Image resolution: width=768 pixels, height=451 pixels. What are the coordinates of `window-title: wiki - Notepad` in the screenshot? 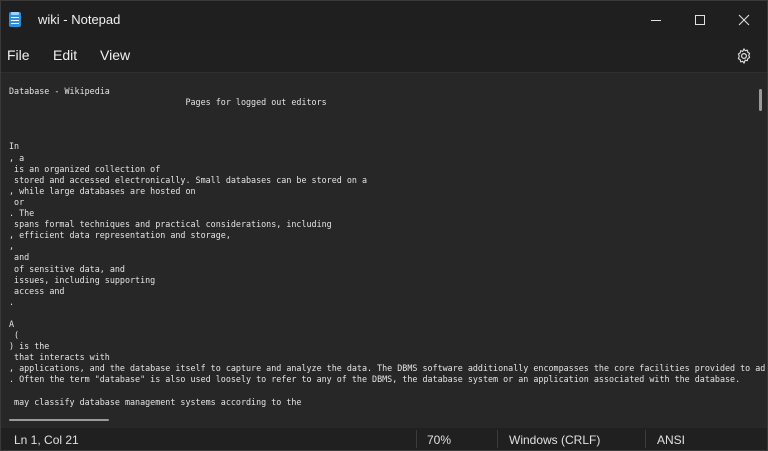 It's located at (79, 19).